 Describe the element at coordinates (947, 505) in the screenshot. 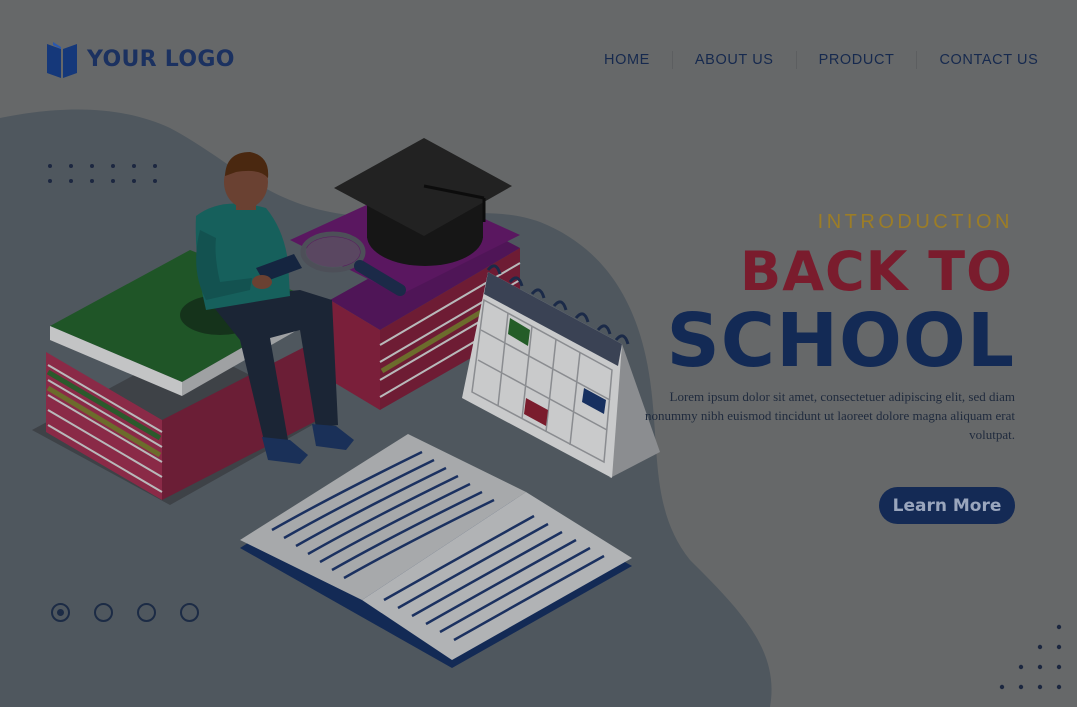

I see `learn-more-button: Learn More` at that location.